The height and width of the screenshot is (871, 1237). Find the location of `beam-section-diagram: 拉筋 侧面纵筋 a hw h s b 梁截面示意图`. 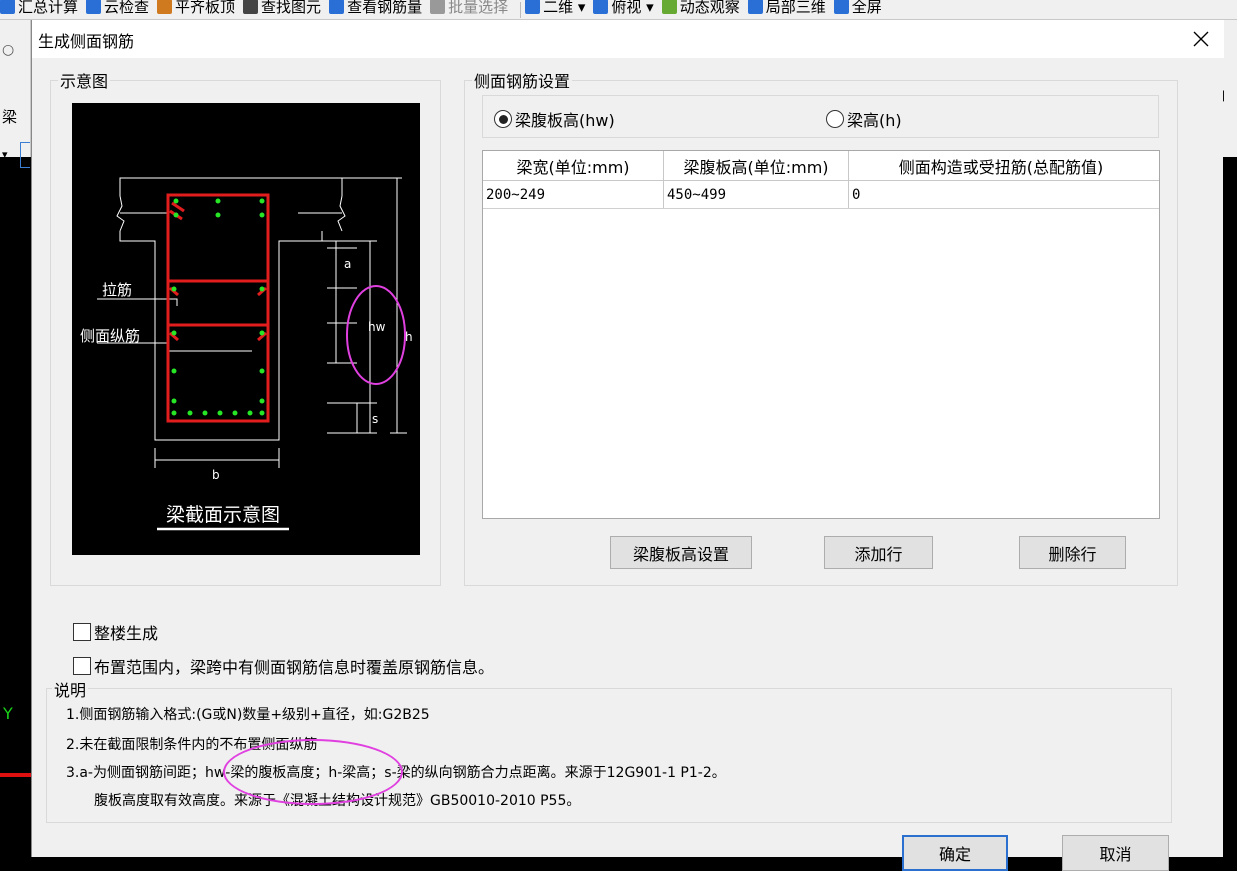

beam-section-diagram: 拉筋 侧面纵筋 a hw h s b 梁截面示意图 is located at coordinates (246, 329).